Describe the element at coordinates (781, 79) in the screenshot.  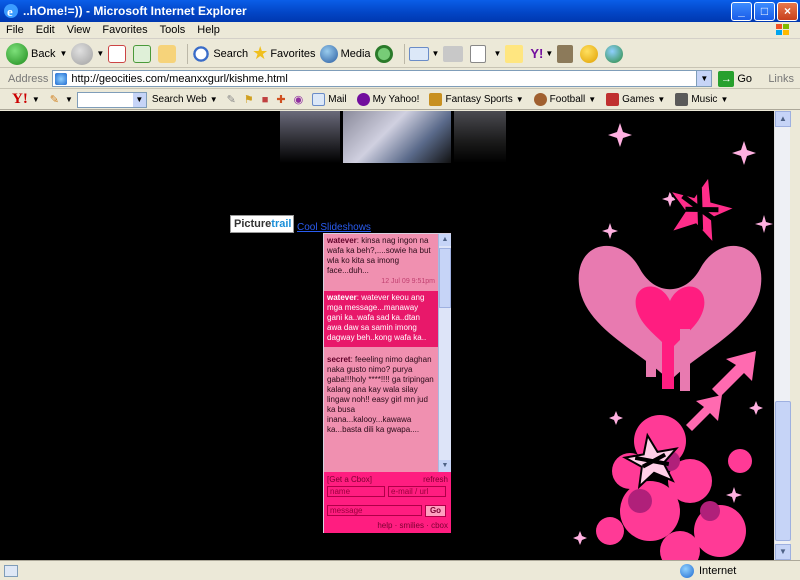
I see `links-button: Links` at that location.